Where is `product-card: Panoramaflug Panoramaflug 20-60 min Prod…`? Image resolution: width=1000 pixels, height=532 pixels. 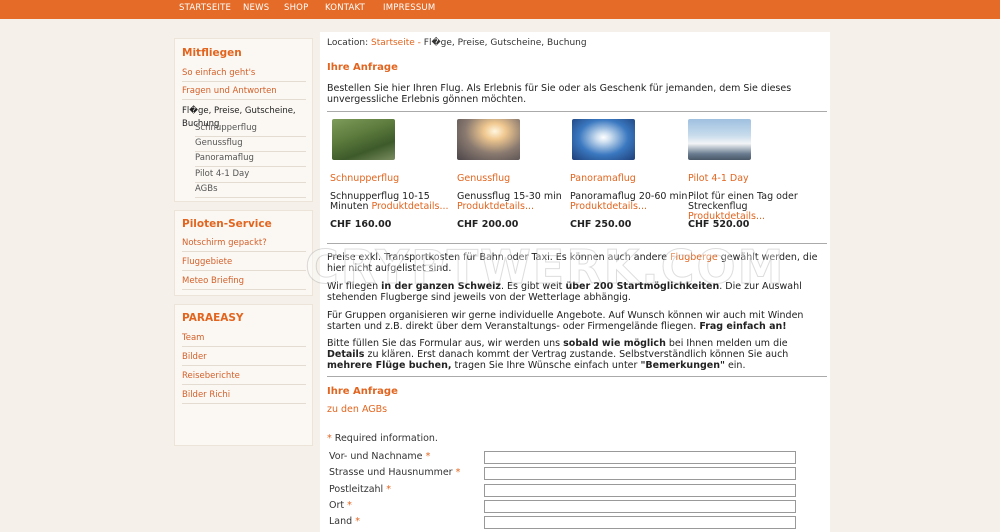 product-card: Panoramaflug Panoramaflug 20-60 min Prod… is located at coordinates (630, 174).